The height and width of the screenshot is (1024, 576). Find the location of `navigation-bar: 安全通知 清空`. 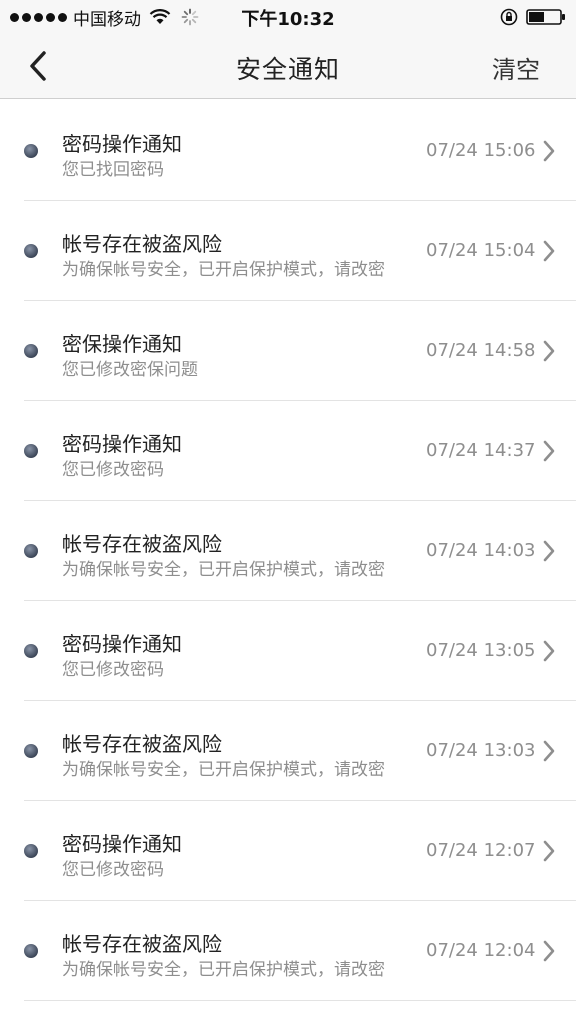

navigation-bar: 安全通知 清空 is located at coordinates (288, 66).